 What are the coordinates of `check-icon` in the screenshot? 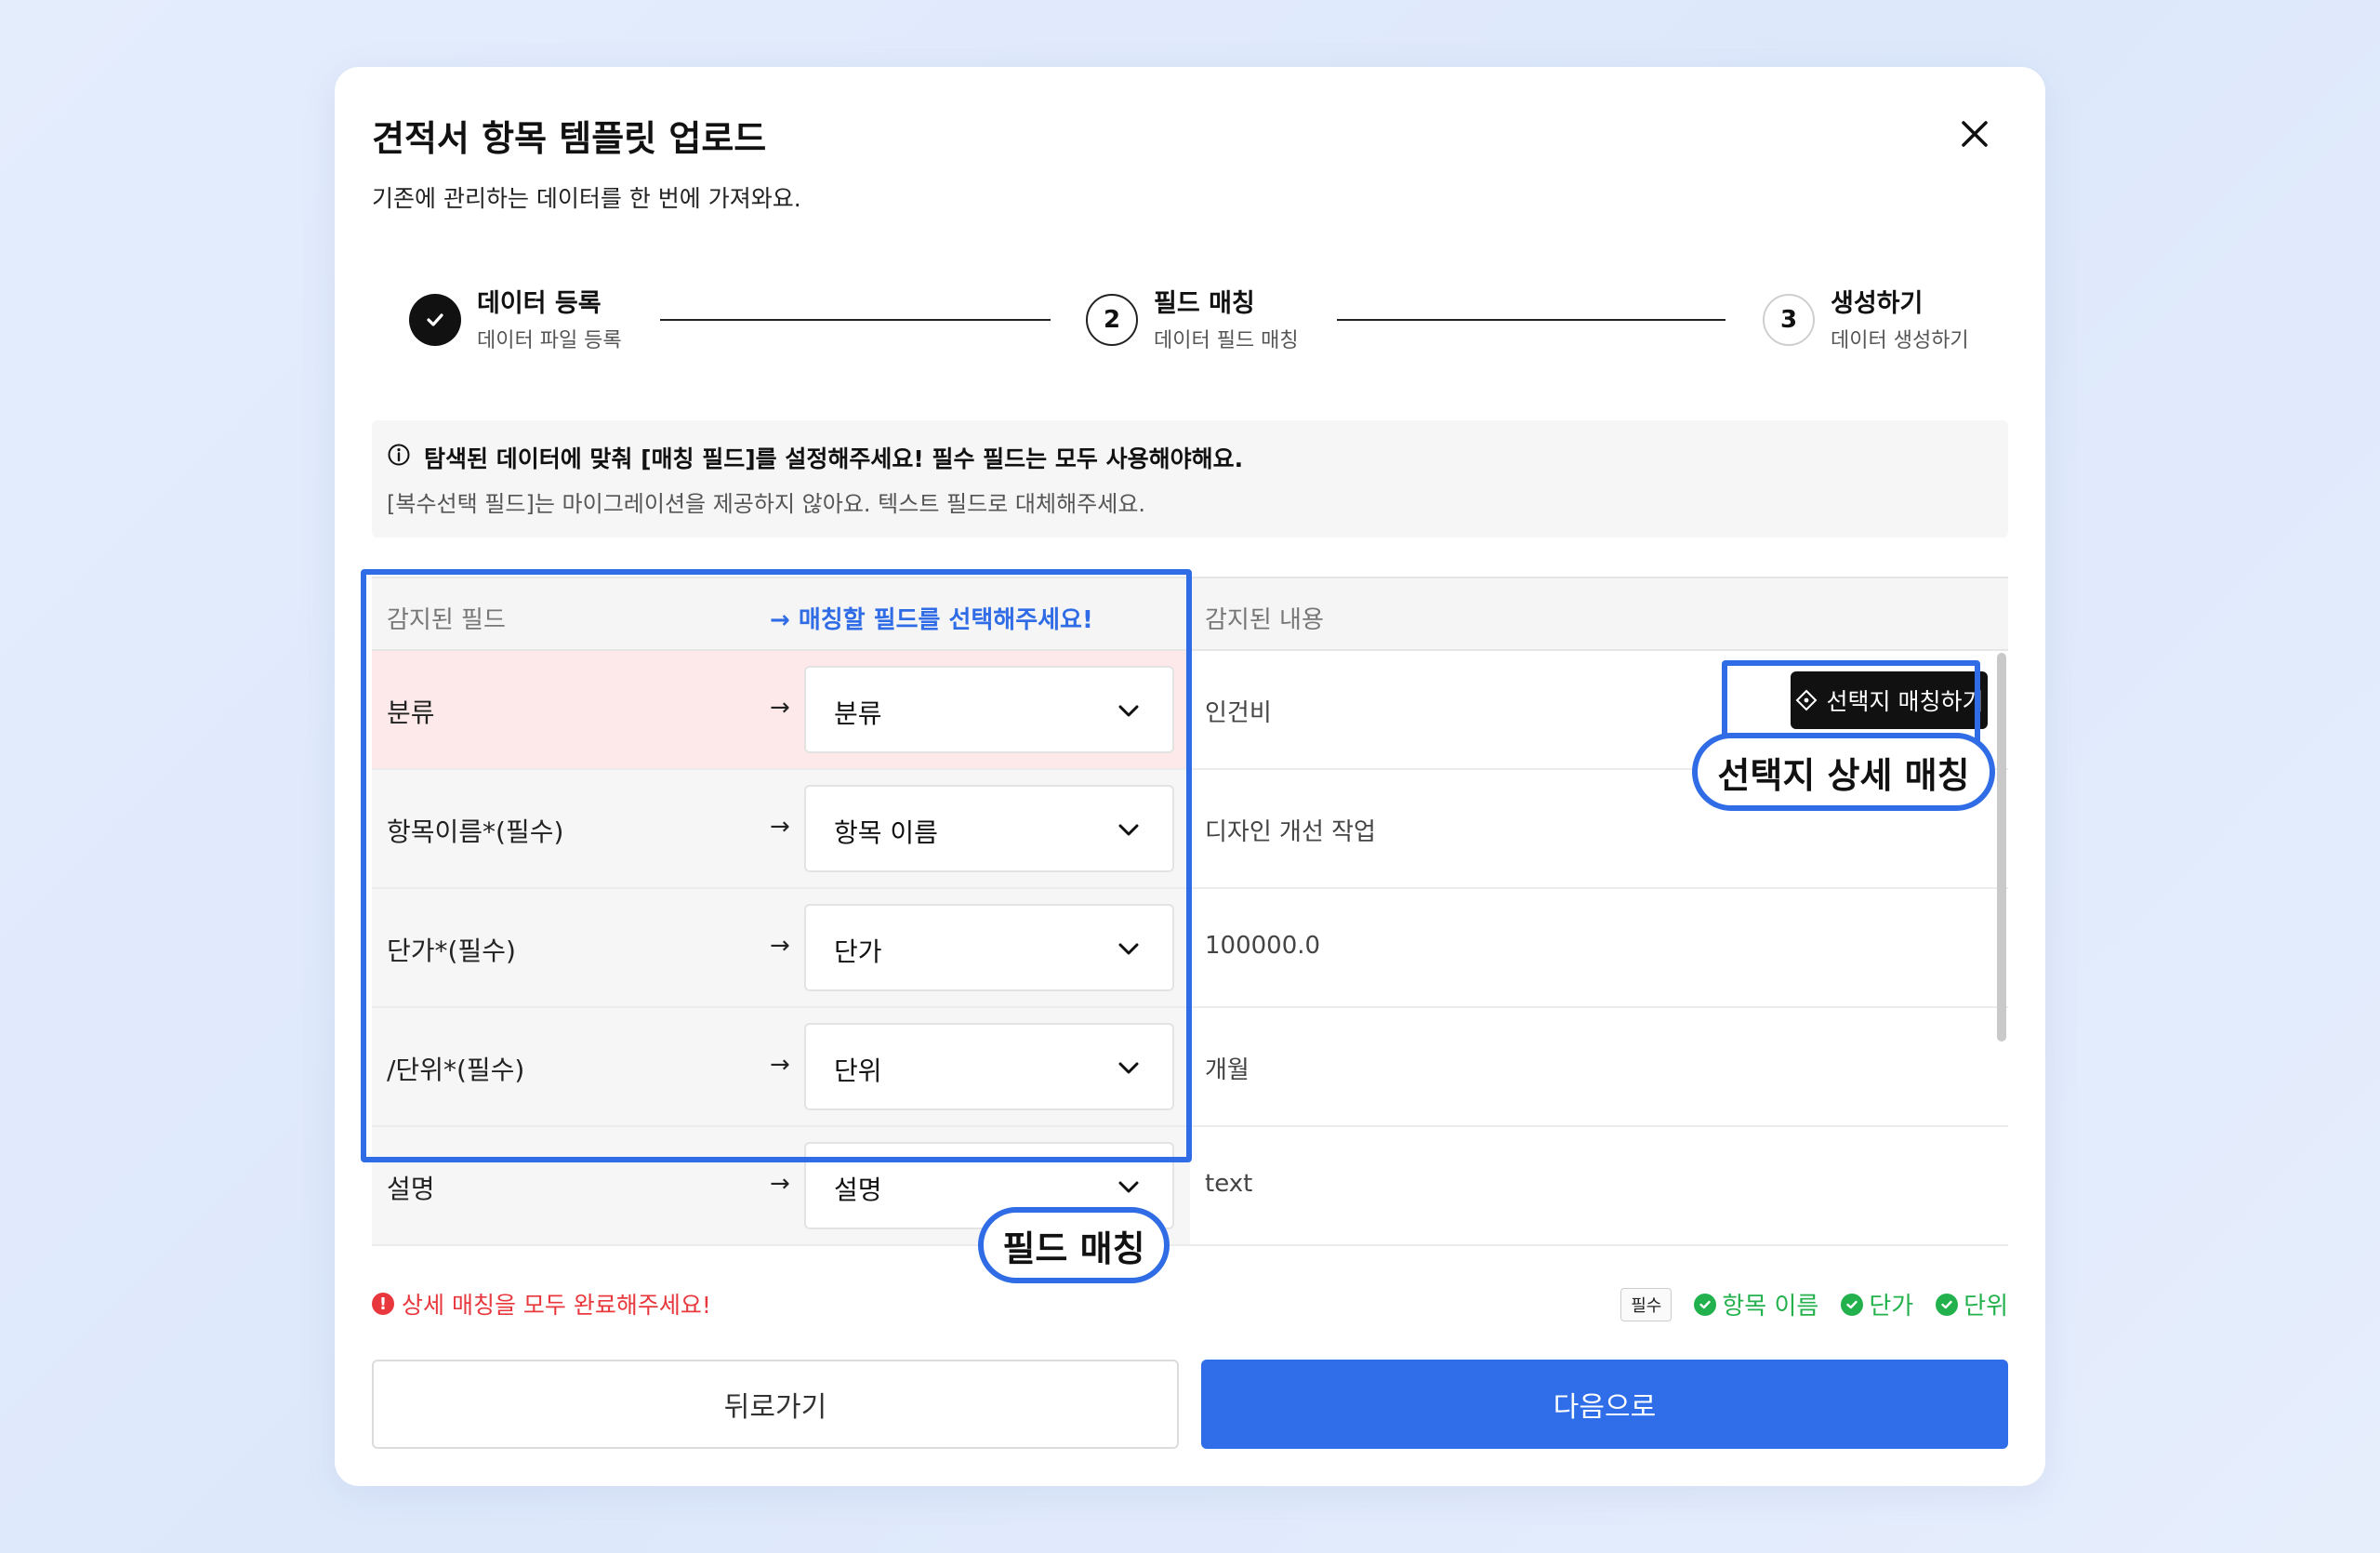 It's located at (435, 319).